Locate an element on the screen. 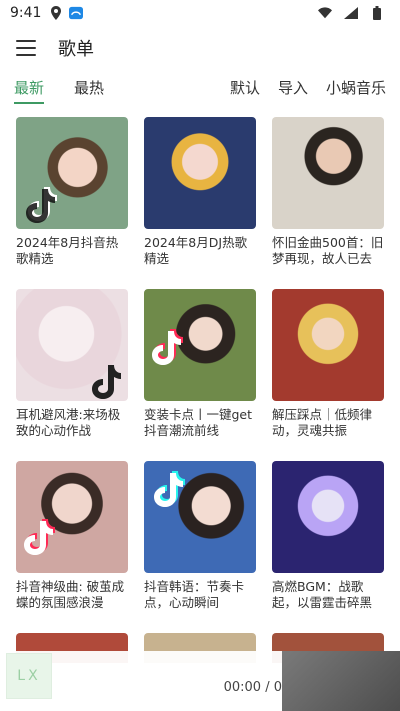 The height and width of the screenshot is (711, 400). player-time: 00:00 / 0 is located at coordinates (252, 687).